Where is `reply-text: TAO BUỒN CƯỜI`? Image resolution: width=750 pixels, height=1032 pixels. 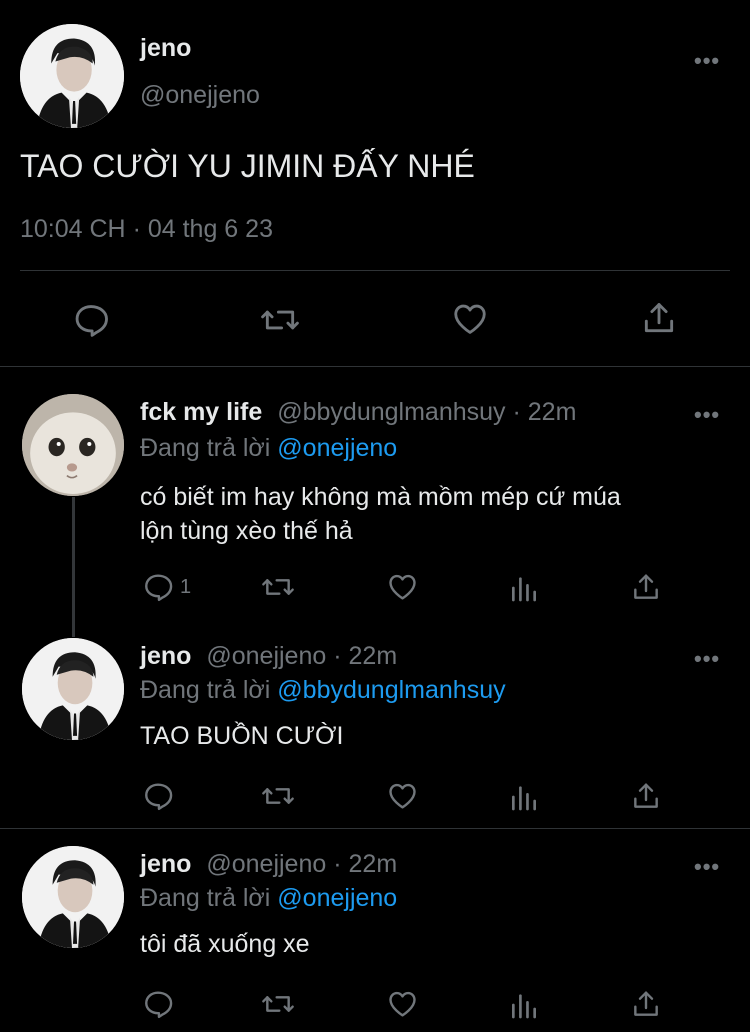 reply-text: TAO BUỒN CƯỜI is located at coordinates (242, 736).